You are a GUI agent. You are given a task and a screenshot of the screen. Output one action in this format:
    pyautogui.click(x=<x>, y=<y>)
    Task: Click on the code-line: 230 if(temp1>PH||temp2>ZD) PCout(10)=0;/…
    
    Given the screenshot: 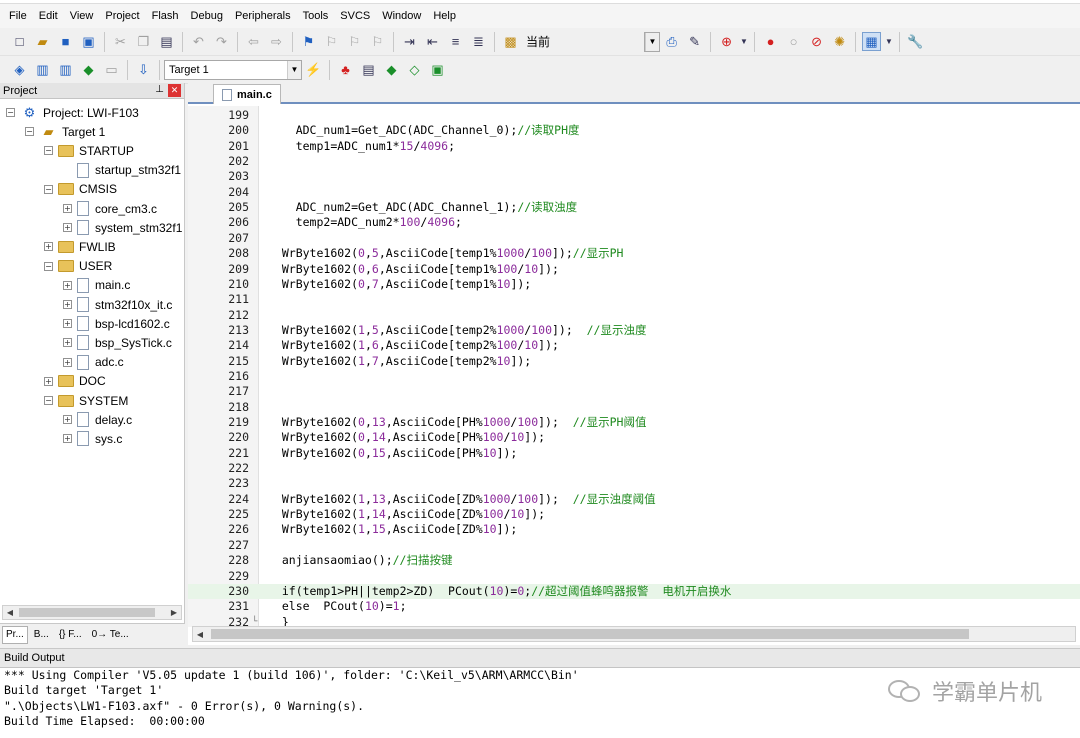 What is the action you would take?
    pyautogui.click(x=634, y=591)
    